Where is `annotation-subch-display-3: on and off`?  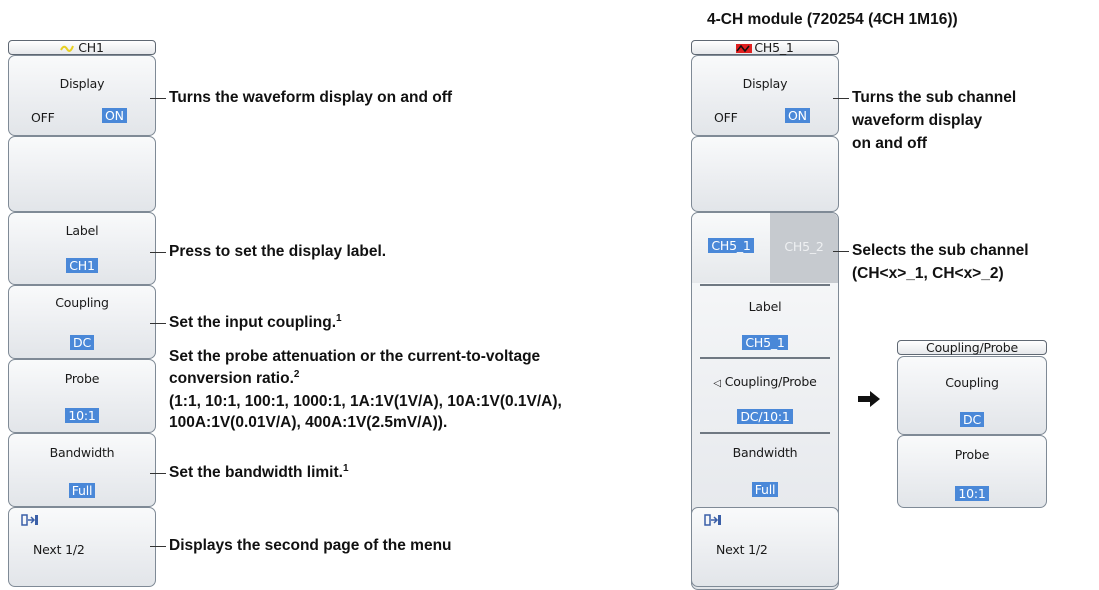
annotation-subch-display-3: on and off is located at coordinates (889, 143).